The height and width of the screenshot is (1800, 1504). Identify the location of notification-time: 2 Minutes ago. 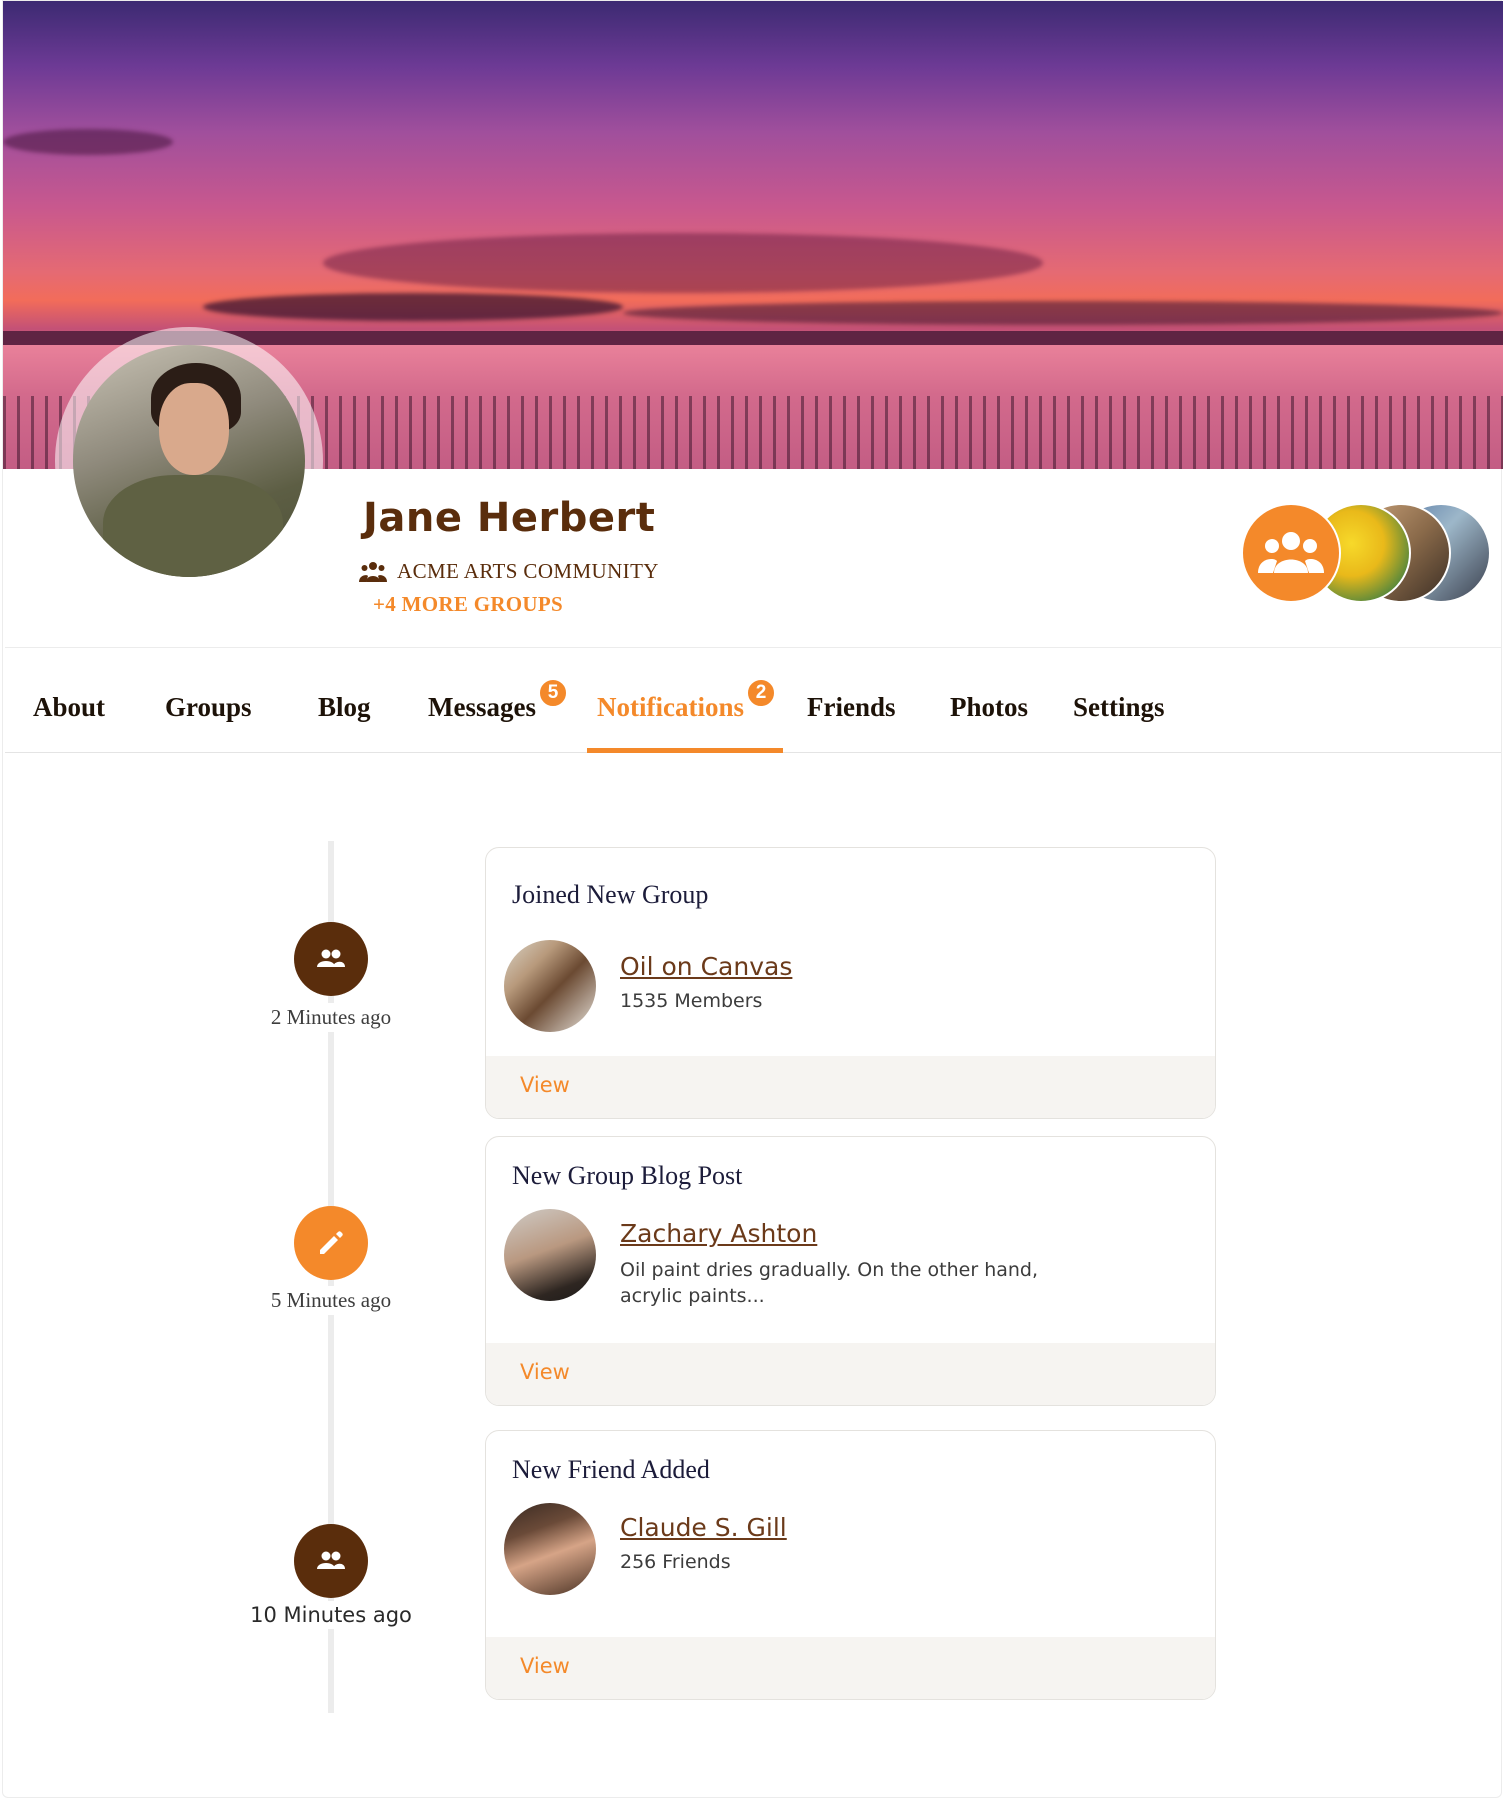
(331, 1017).